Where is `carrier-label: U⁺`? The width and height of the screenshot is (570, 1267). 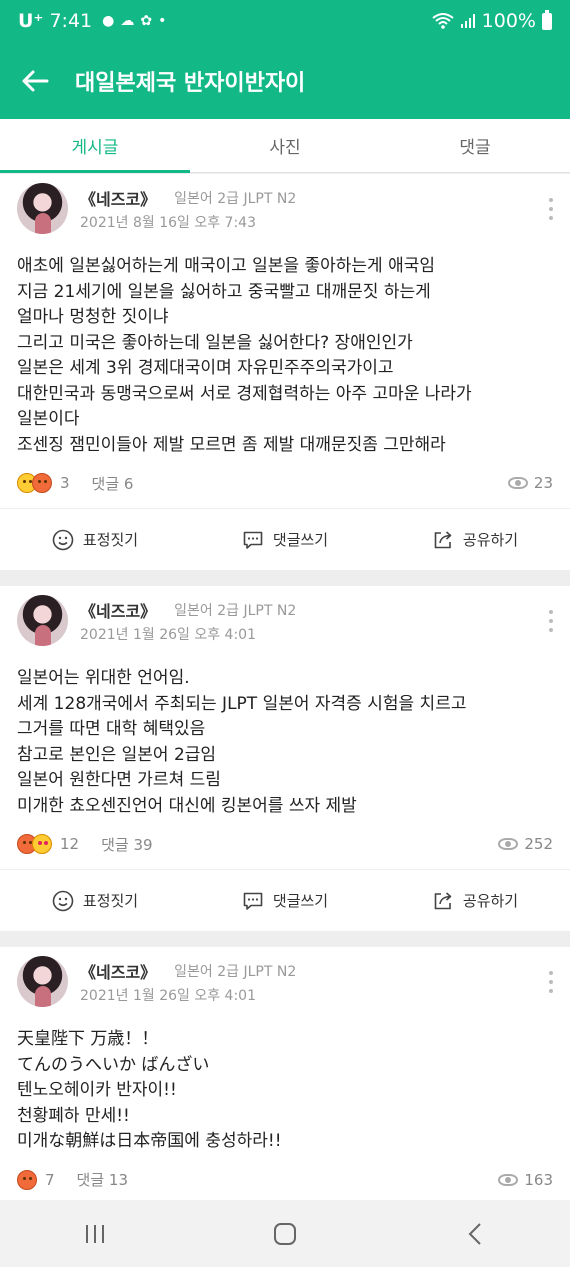 carrier-label: U⁺ is located at coordinates (31, 21).